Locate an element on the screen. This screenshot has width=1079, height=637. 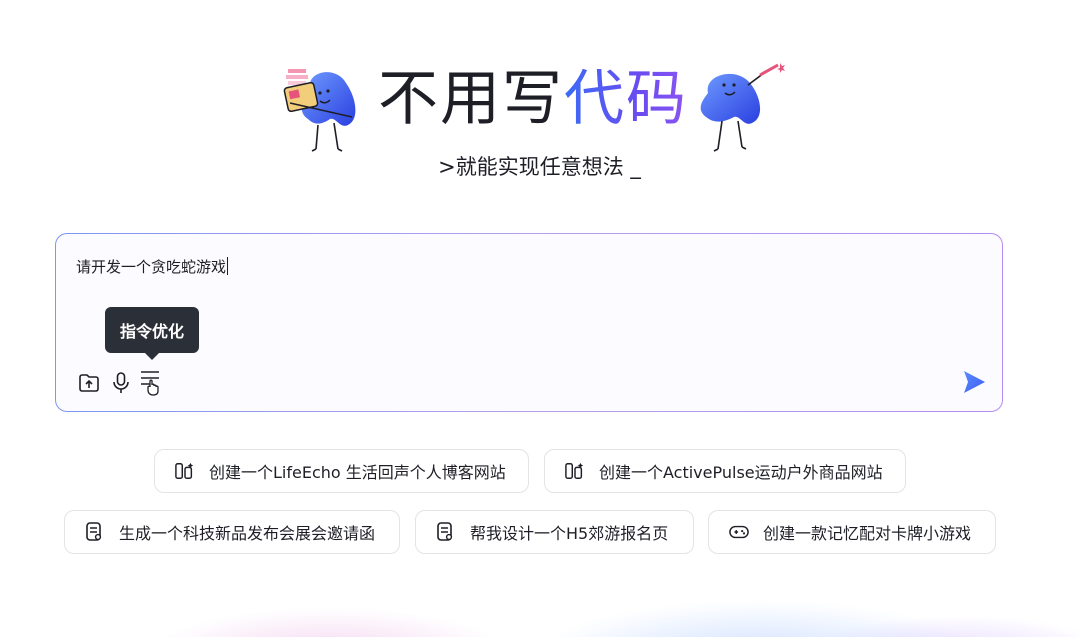
microphone-button is located at coordinates (121, 383).